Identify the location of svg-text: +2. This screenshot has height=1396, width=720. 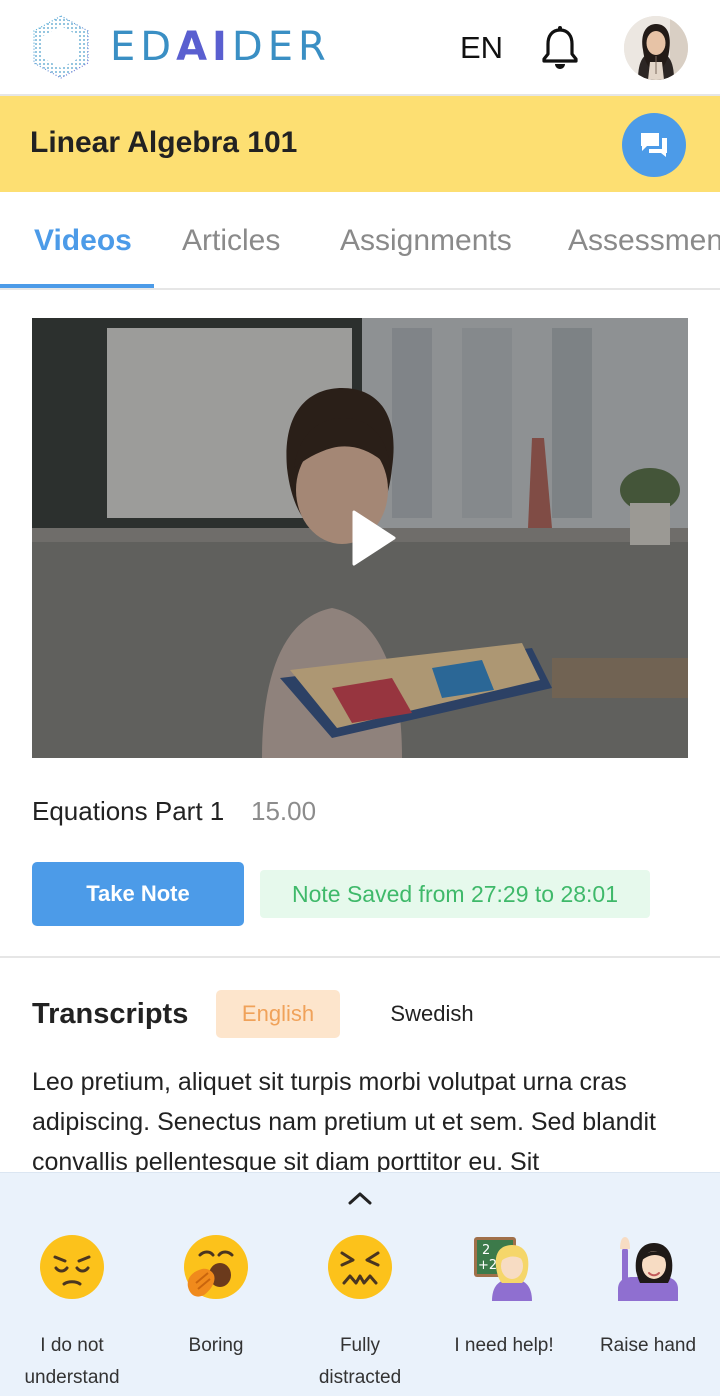
(487, 1265).